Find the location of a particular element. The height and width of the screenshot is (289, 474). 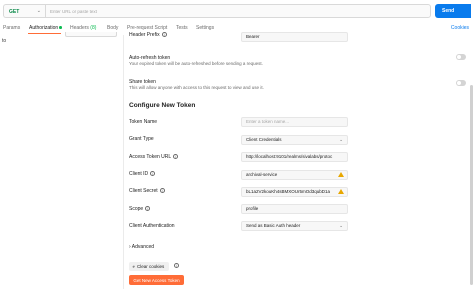

auth-type-dropdown-edge is located at coordinates (91, 34).